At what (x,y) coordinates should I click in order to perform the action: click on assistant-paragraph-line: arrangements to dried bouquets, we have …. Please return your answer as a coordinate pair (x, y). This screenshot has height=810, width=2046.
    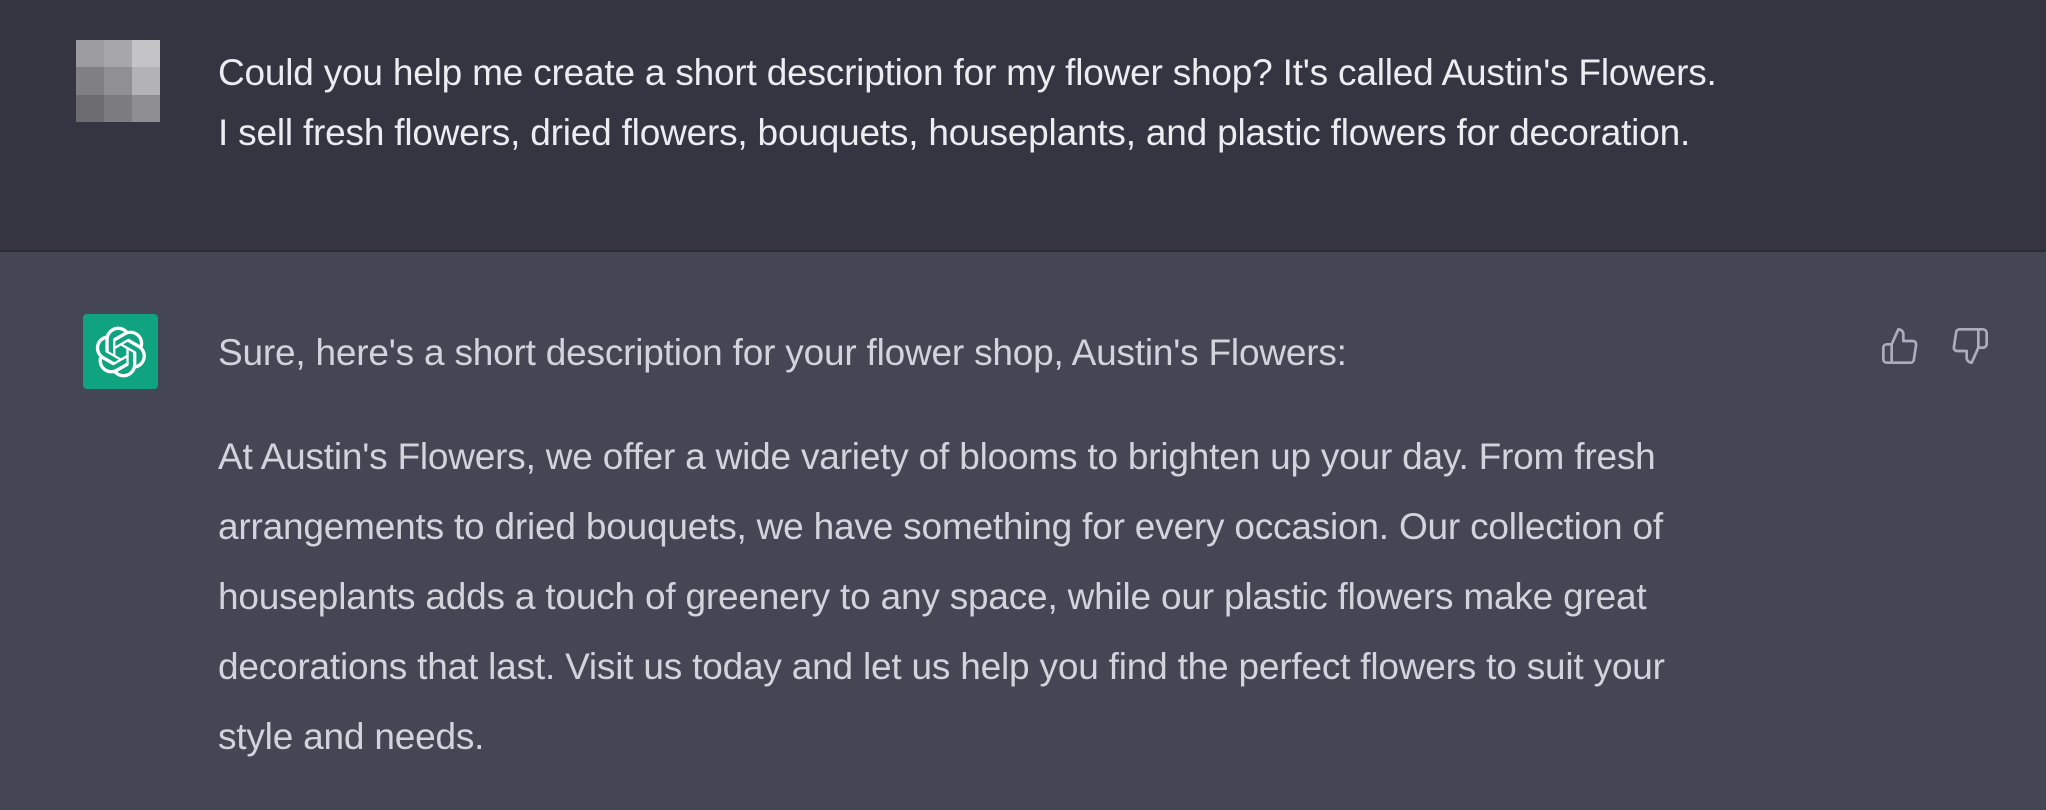
    Looking at the image, I should click on (940, 526).